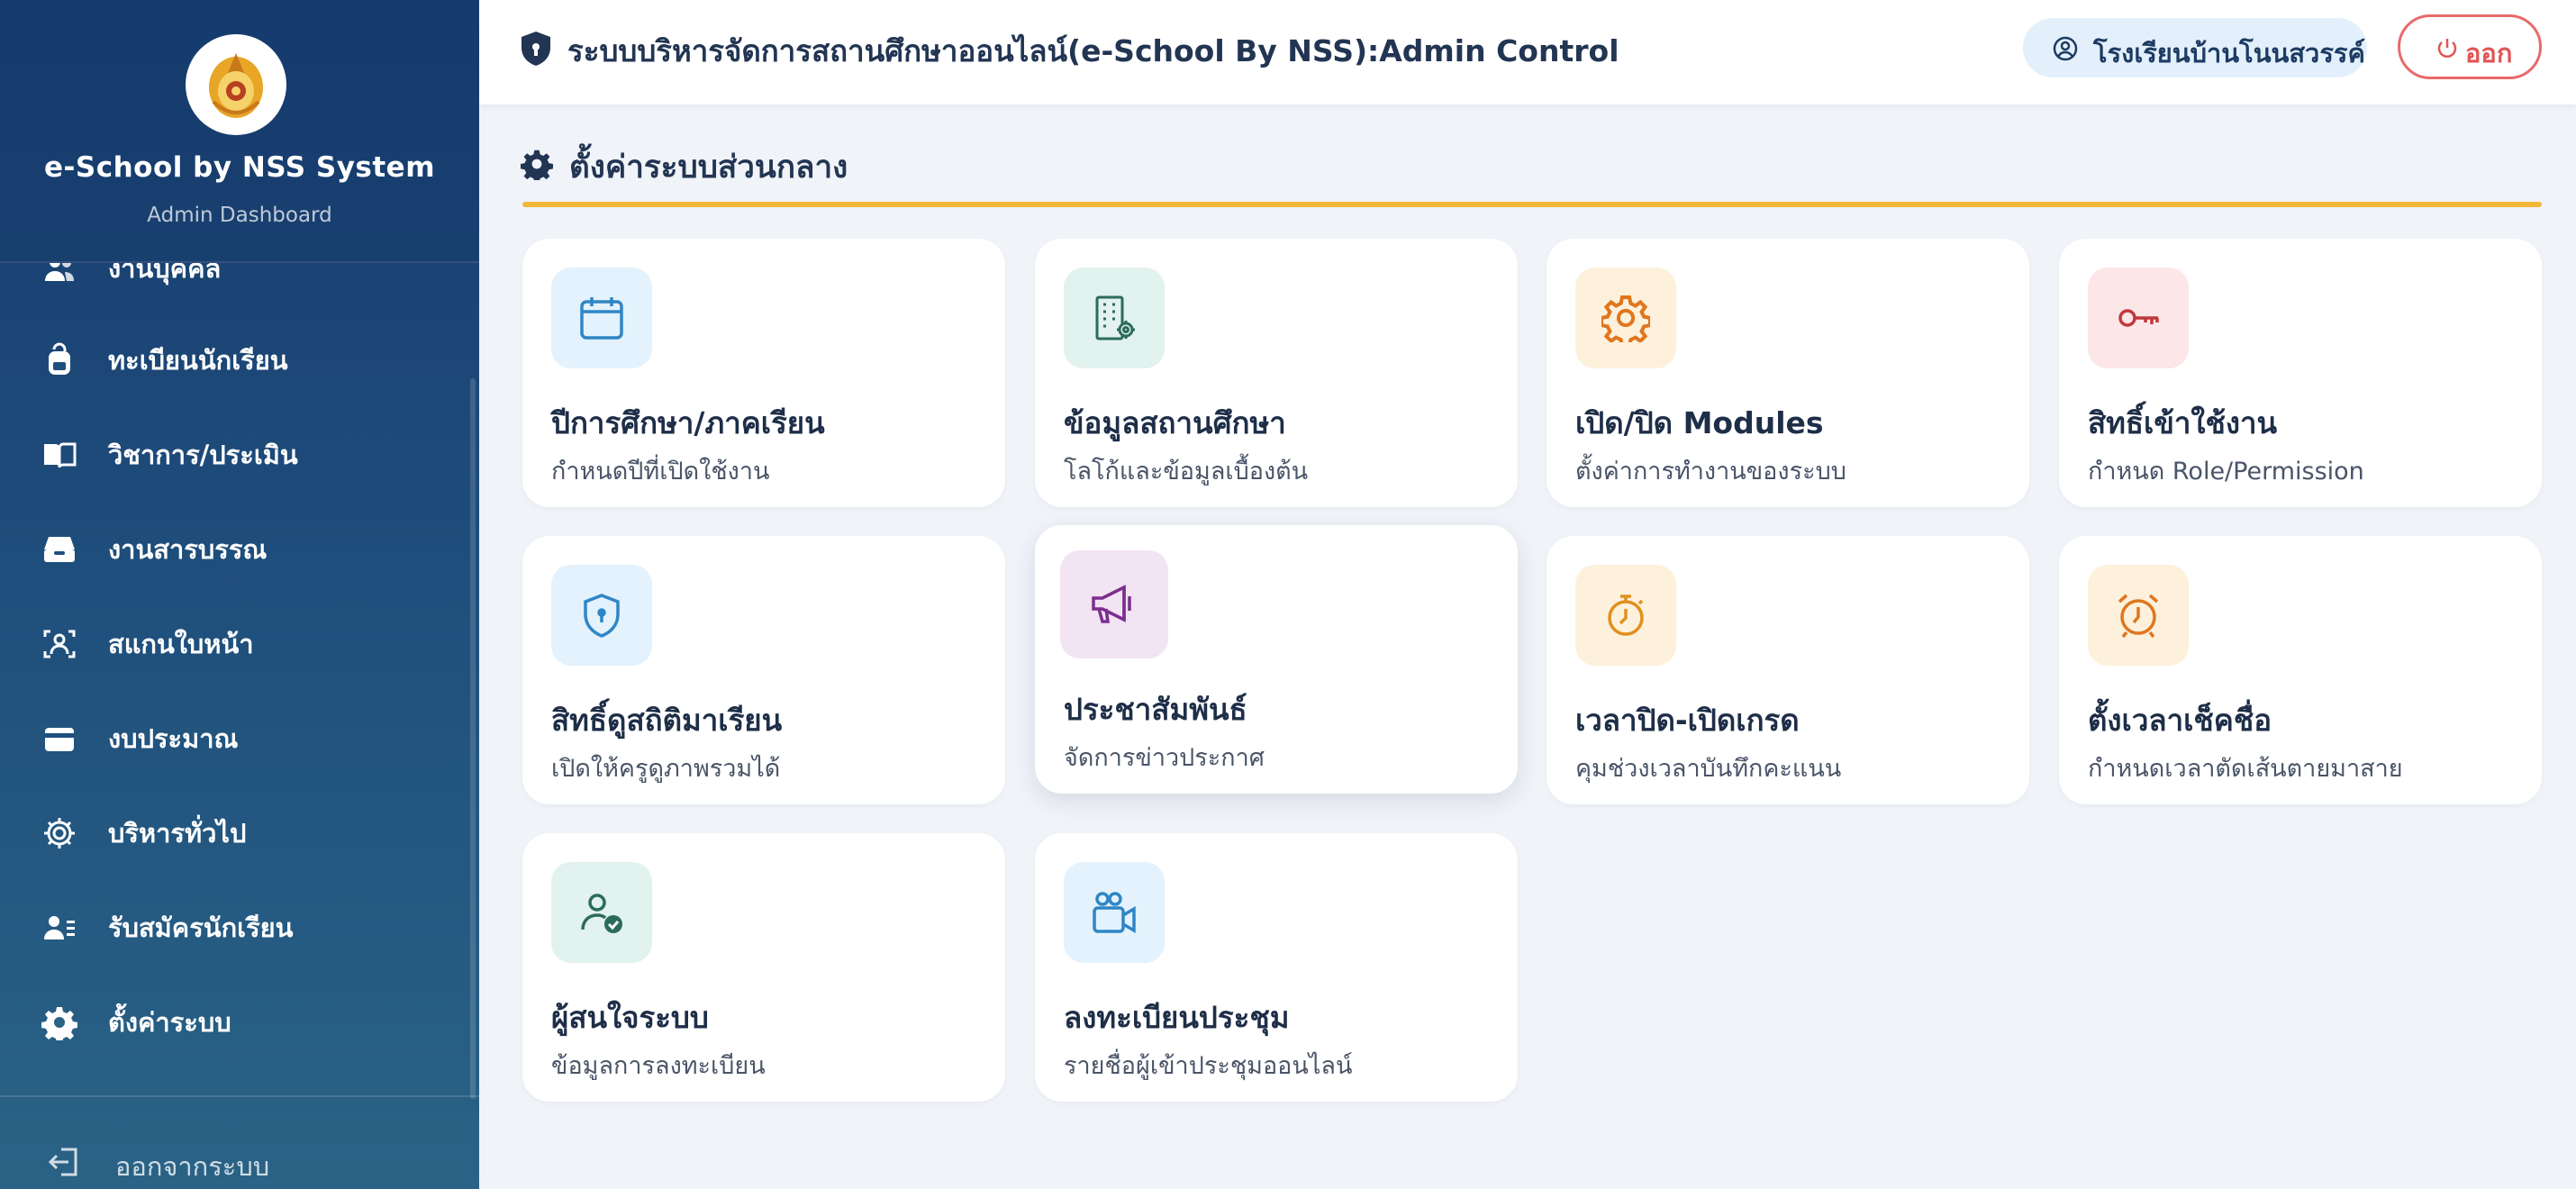 The height and width of the screenshot is (1189, 2576). What do you see at coordinates (2229, 53) in the screenshot?
I see `school-name: โรงเรียนบ้านโนนสวรรค์` at bounding box center [2229, 53].